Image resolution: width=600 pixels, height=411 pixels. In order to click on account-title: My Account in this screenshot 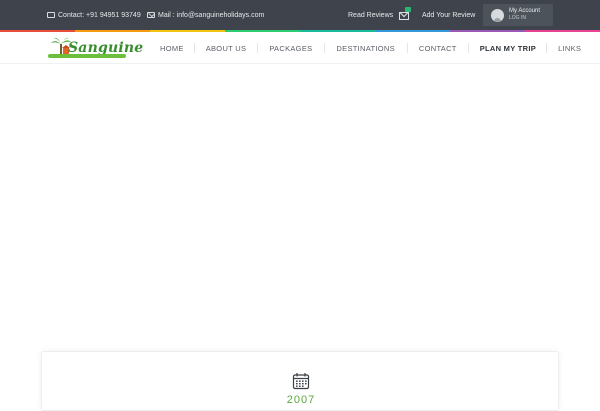, I will do `click(525, 11)`.